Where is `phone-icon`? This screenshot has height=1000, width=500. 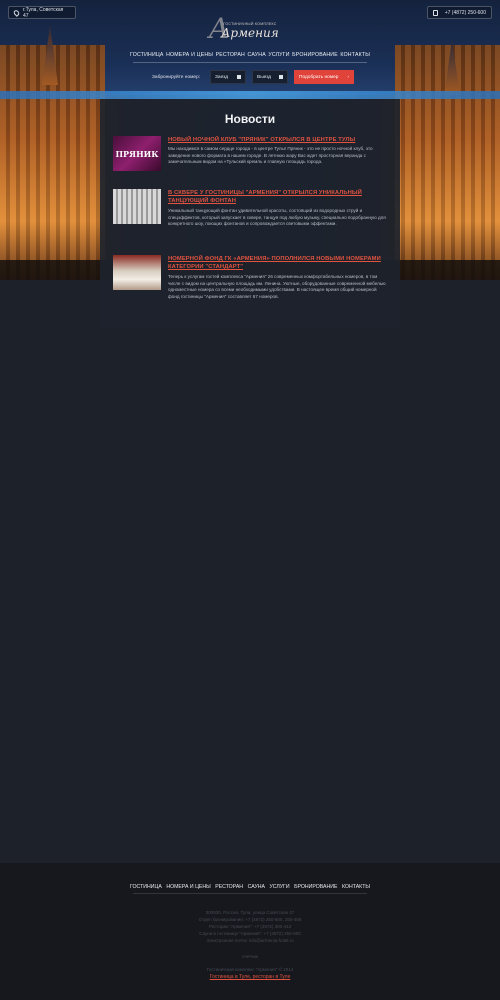
phone-icon is located at coordinates (435, 12).